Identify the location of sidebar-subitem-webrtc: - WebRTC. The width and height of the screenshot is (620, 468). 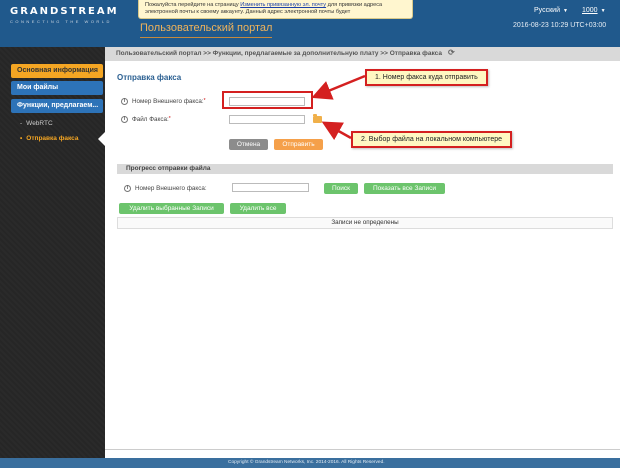
(36, 123).